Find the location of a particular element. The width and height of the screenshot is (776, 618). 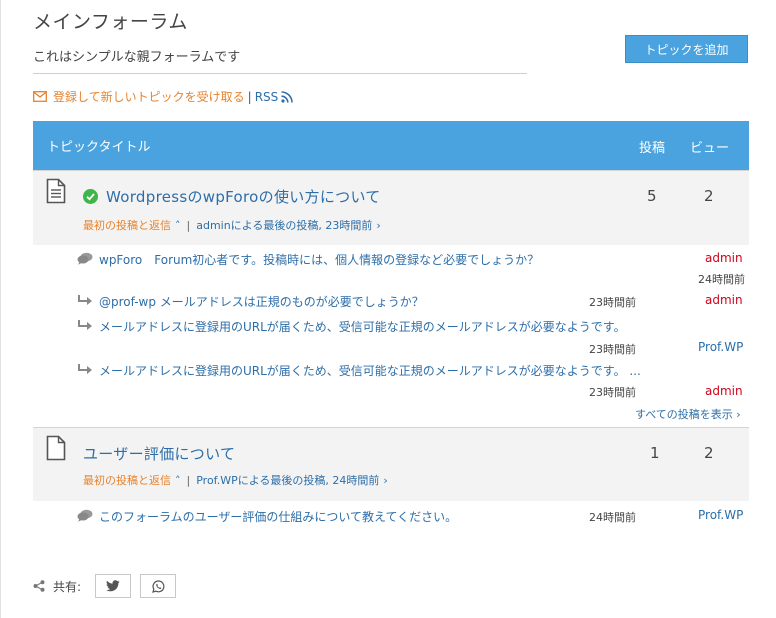

topic-meta: 最初の投稿と返信 ˄ | adminによる最後の投稿, 23時間前 › is located at coordinates (232, 225).